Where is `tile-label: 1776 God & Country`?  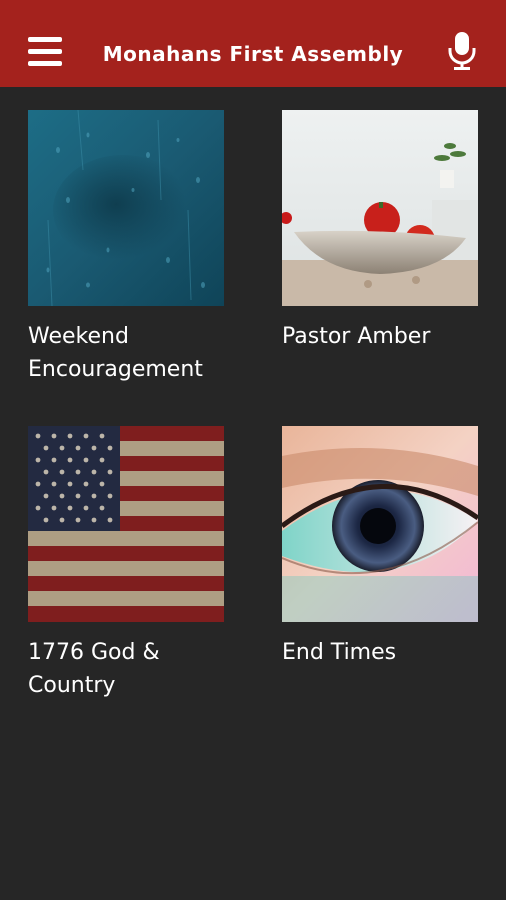 tile-label: 1776 God & Country is located at coordinates (94, 669).